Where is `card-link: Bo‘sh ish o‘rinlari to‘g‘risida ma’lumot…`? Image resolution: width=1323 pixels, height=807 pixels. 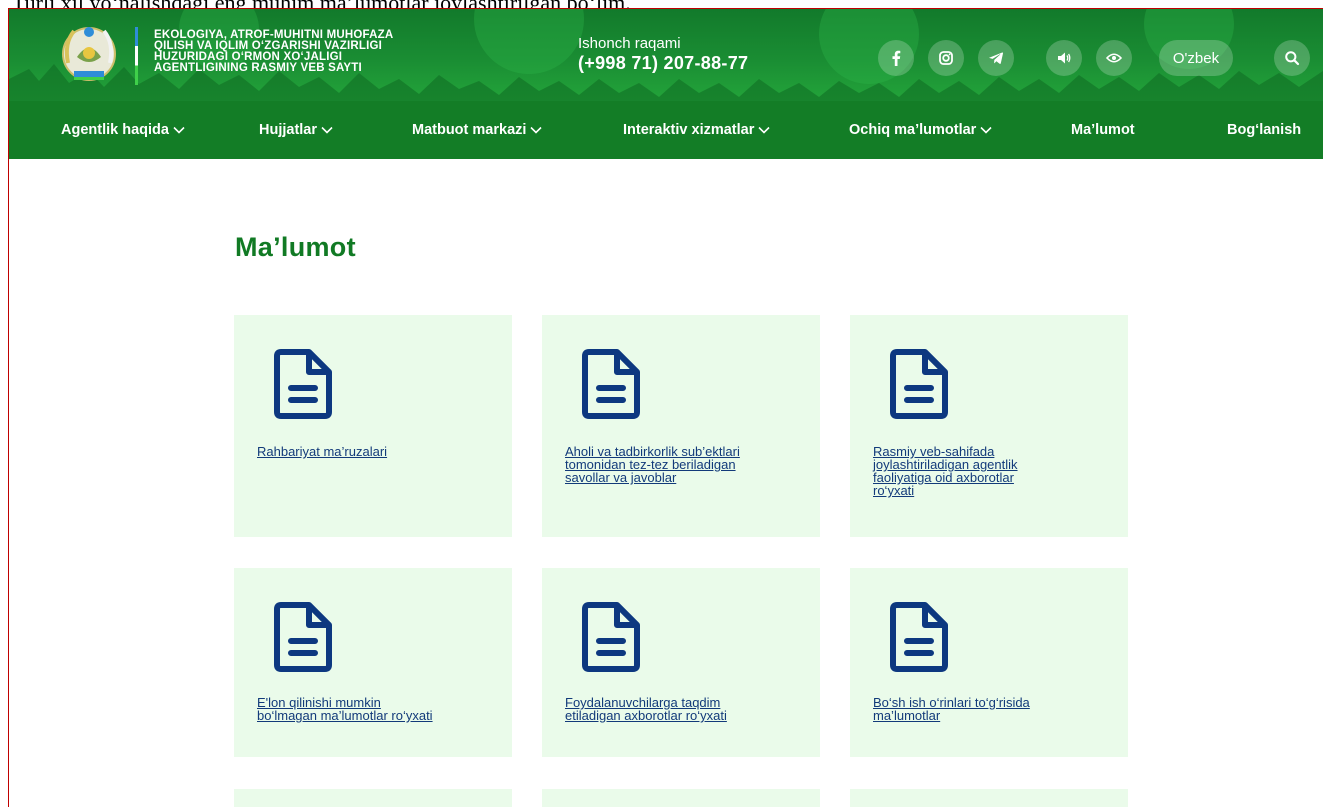
card-link: Bo‘sh ish o‘rinlari to‘g‘risida ma’lumot… is located at coordinates (991, 709).